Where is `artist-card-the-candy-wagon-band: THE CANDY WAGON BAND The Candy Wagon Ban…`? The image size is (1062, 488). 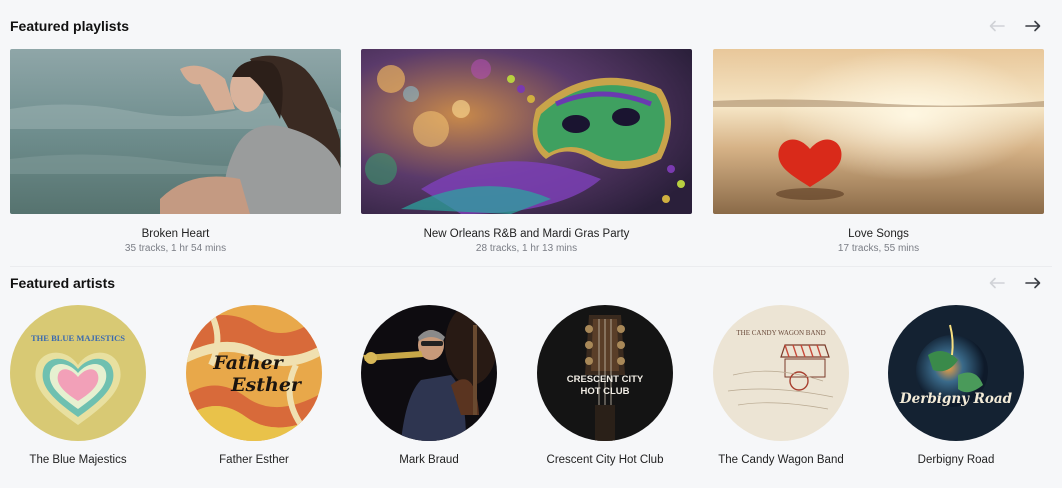 artist-card-the-candy-wagon-band: THE CANDY WAGON BAND The Candy Wagon Ban… is located at coordinates (781, 385).